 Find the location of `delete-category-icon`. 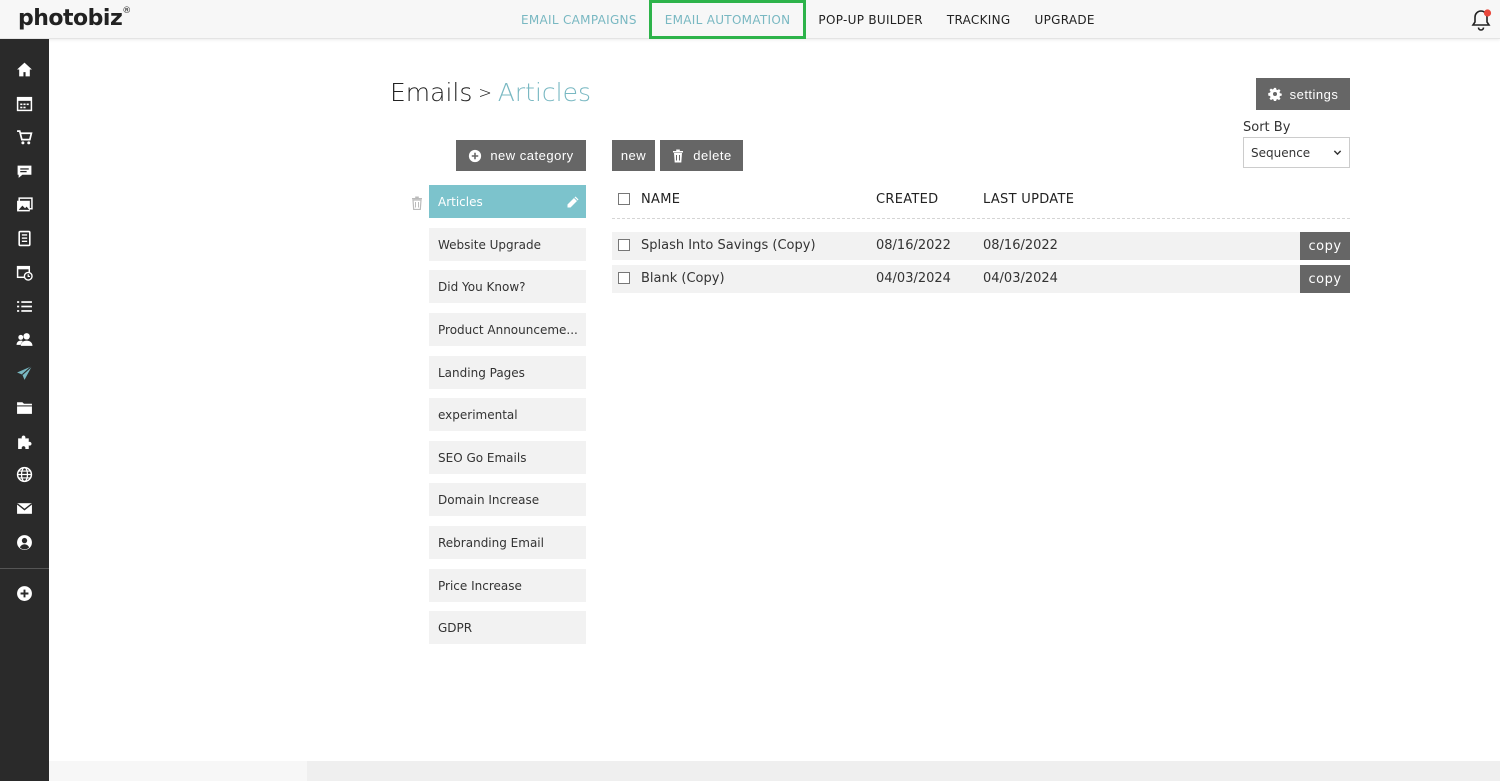

delete-category-icon is located at coordinates (417, 203).